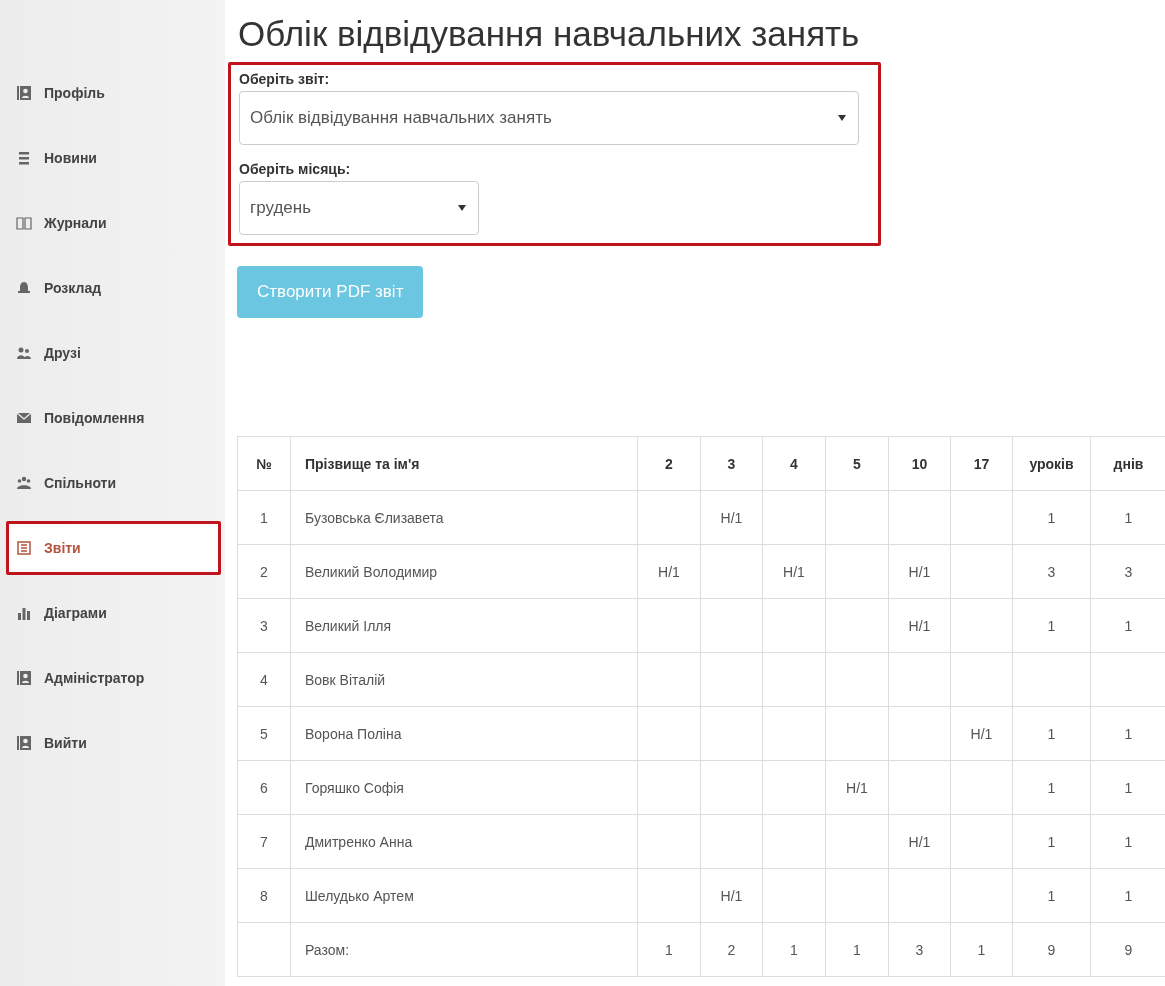 Image resolution: width=1165 pixels, height=986 pixels. I want to click on column-header: 2, so click(669, 463).